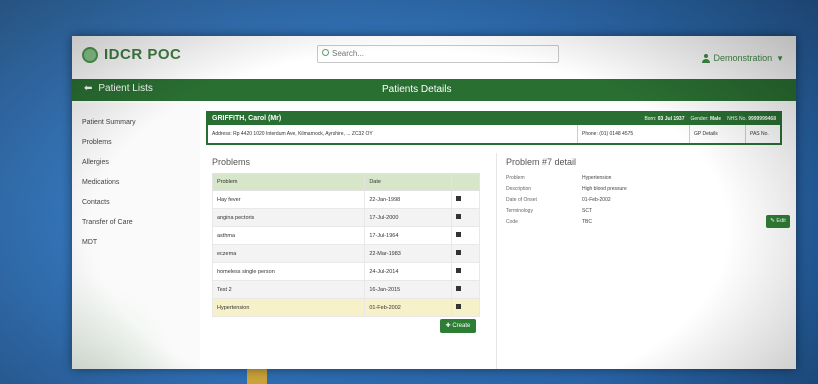 This screenshot has height=384, width=818. What do you see at coordinates (705, 58) in the screenshot?
I see `user-icon` at bounding box center [705, 58].